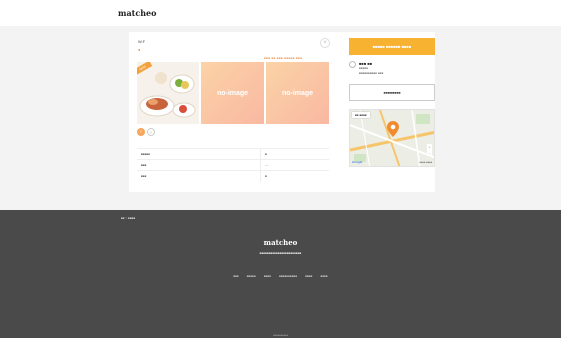 This screenshot has width=561, height=338. What do you see at coordinates (280, 242) in the screenshot?
I see `footer-logo: matcheo` at bounding box center [280, 242].